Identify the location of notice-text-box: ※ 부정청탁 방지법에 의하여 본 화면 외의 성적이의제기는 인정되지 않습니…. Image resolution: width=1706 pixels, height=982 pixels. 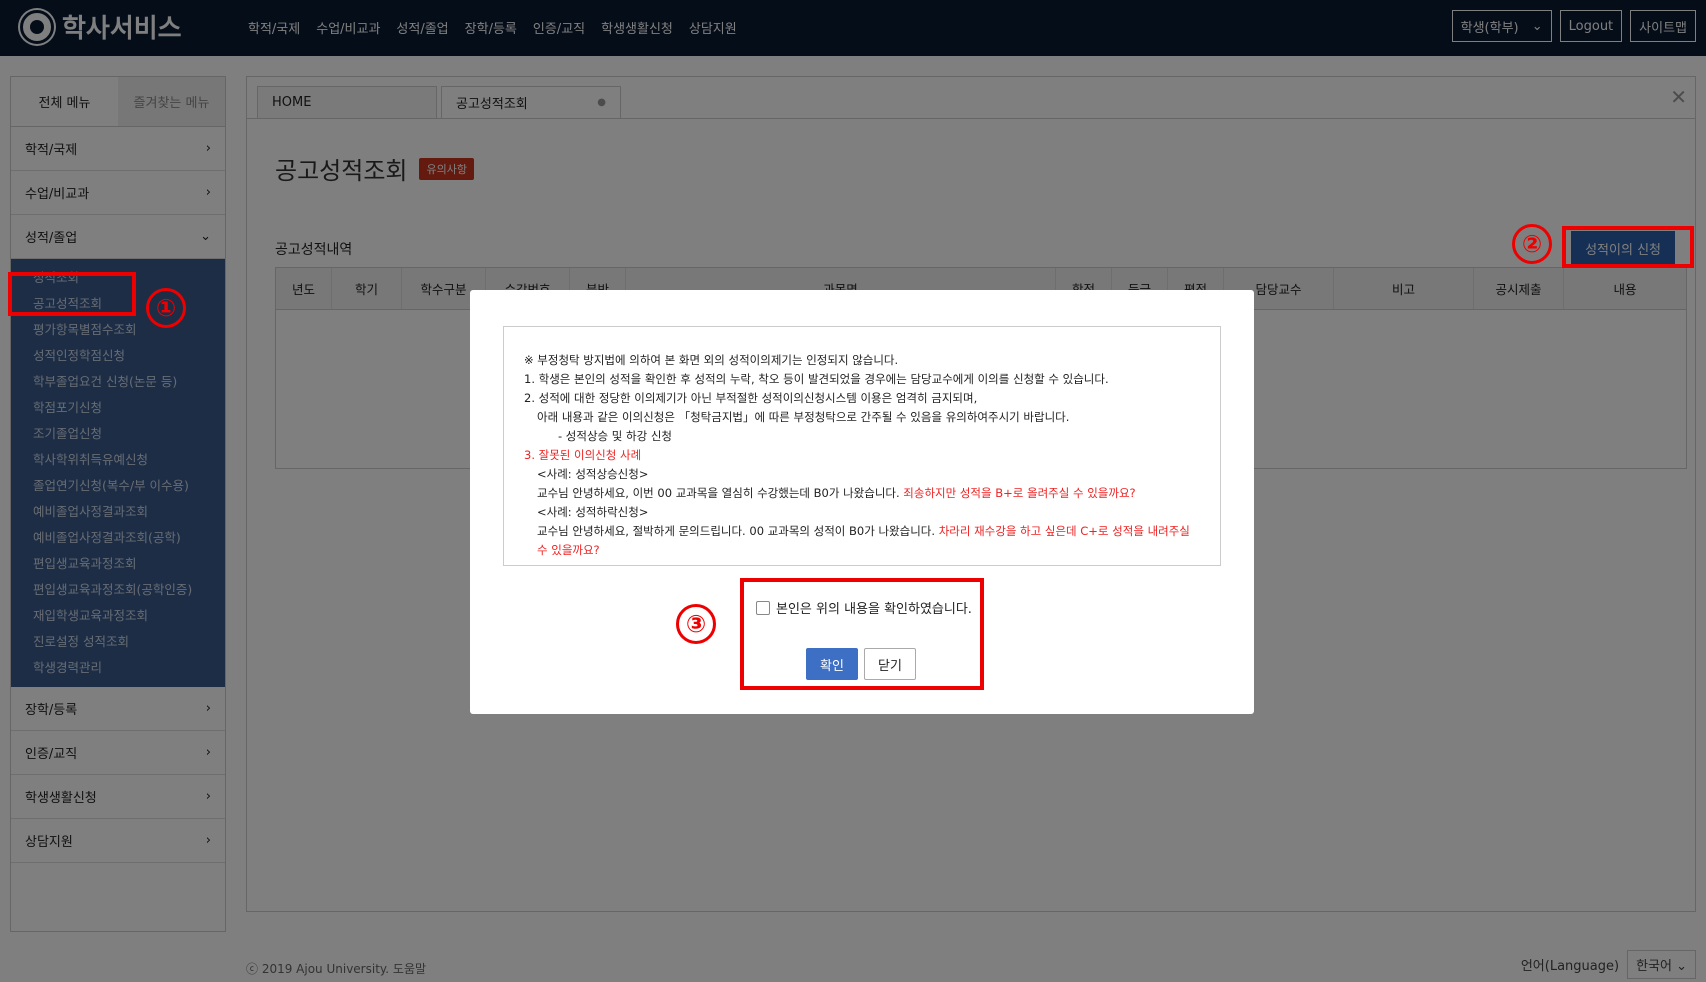
(862, 446).